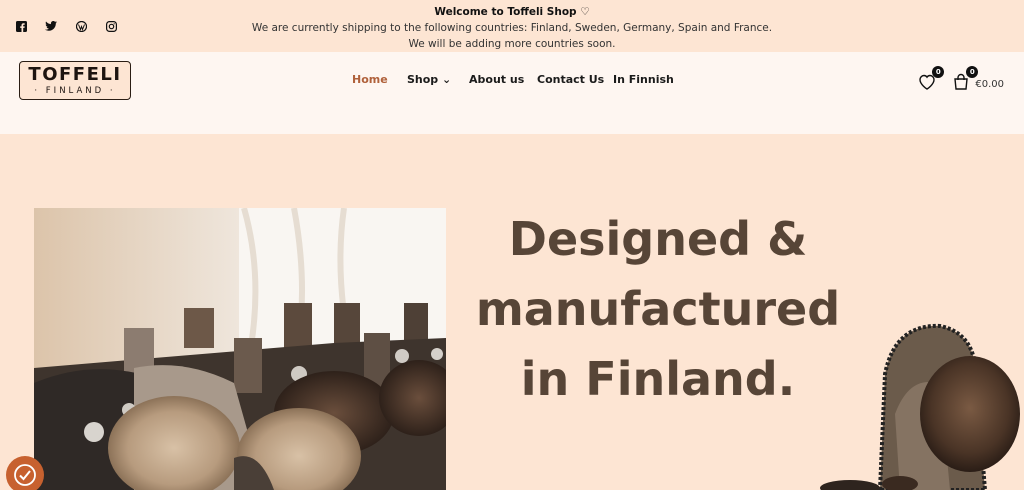  Describe the element at coordinates (75, 74) in the screenshot. I see `logo-main-text: TOFFELI` at that location.